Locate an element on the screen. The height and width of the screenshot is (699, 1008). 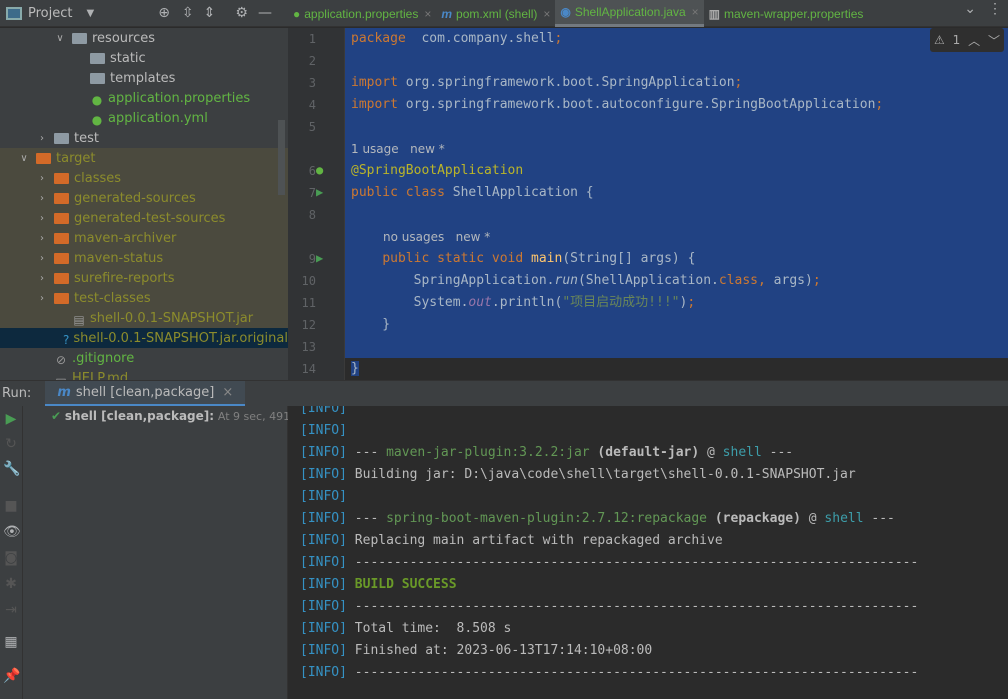
tree-item: › test-classes is located at coordinates (144, 298).